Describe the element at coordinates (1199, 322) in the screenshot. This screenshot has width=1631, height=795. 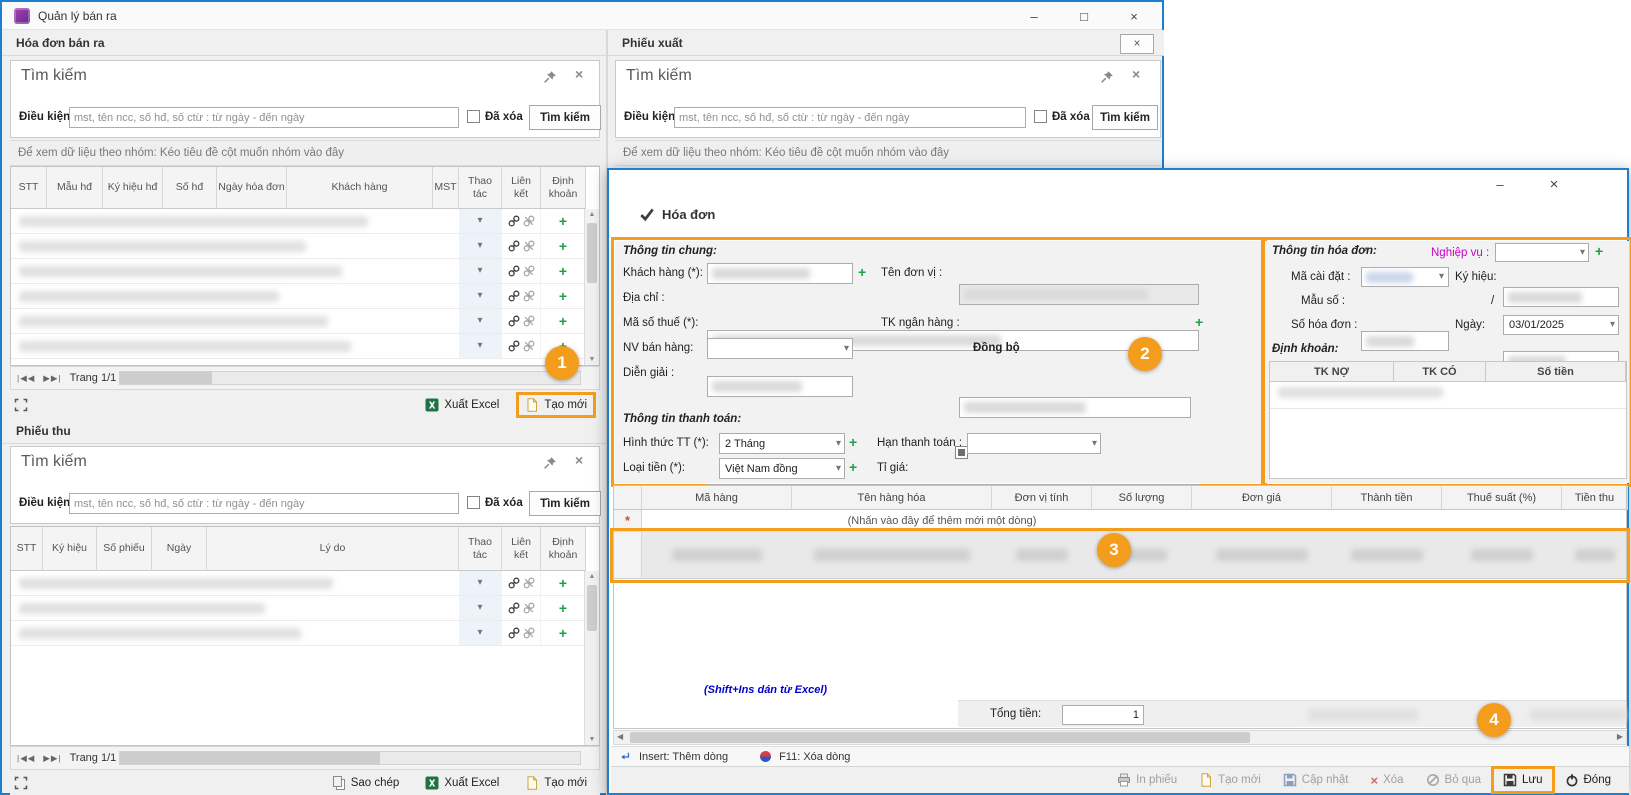
I see `add-bank-account-icon: +` at that location.